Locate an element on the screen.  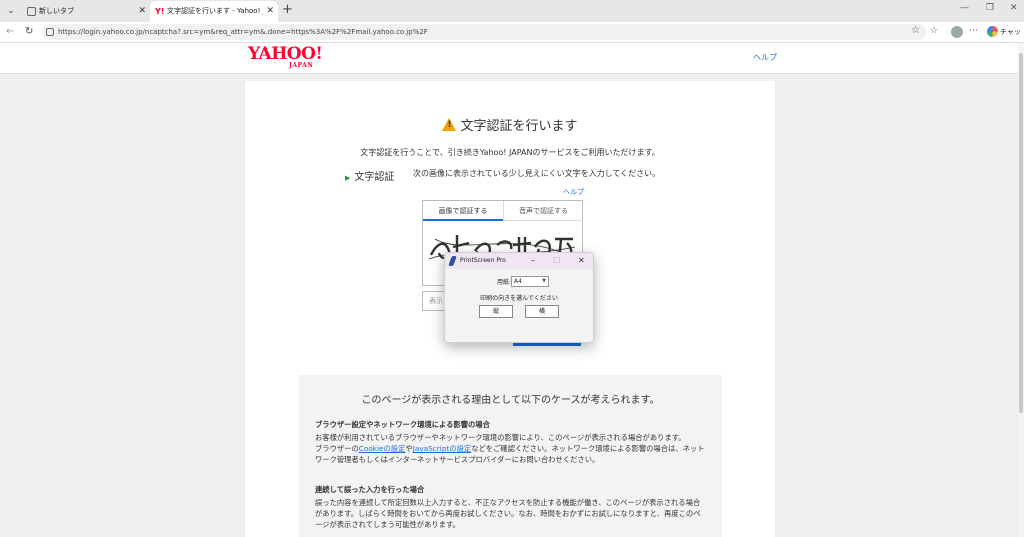
tab-label: 文字認証を行います - Yahoo! JAPAN is located at coordinates (215, 11).